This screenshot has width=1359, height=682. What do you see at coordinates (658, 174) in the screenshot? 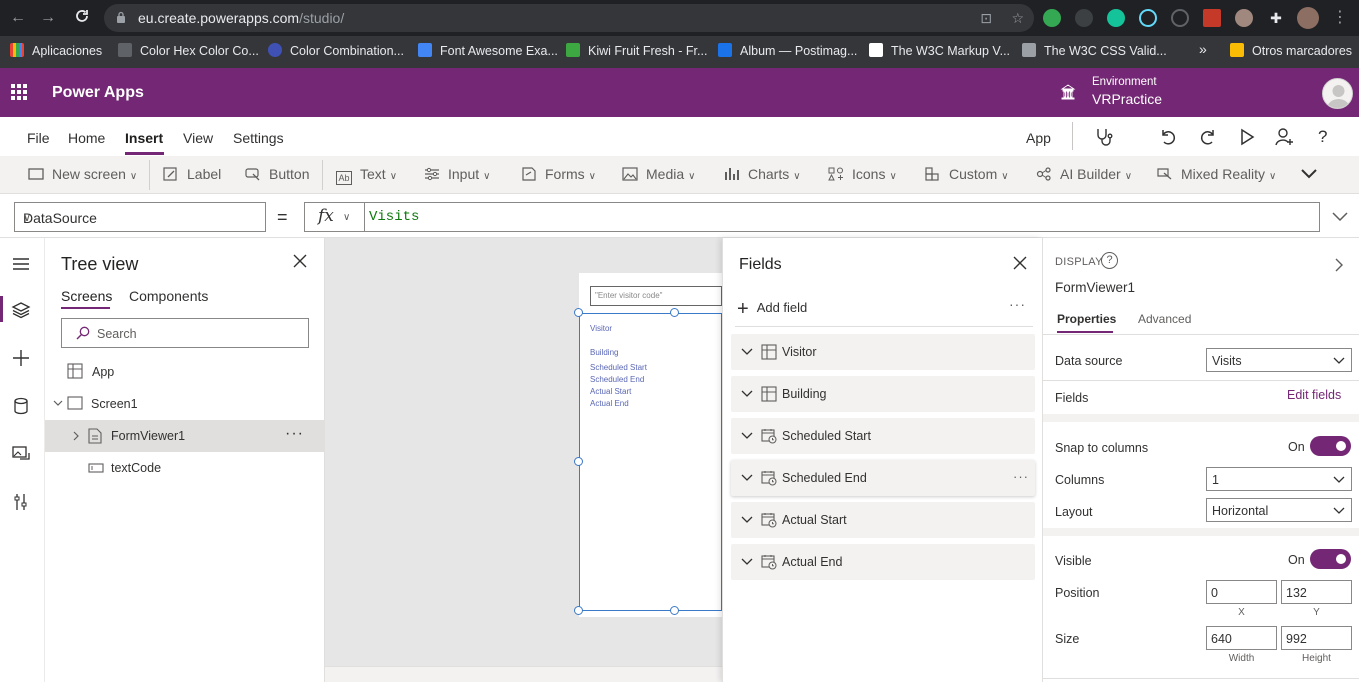
I see `media-button: Media ∨` at bounding box center [658, 174].